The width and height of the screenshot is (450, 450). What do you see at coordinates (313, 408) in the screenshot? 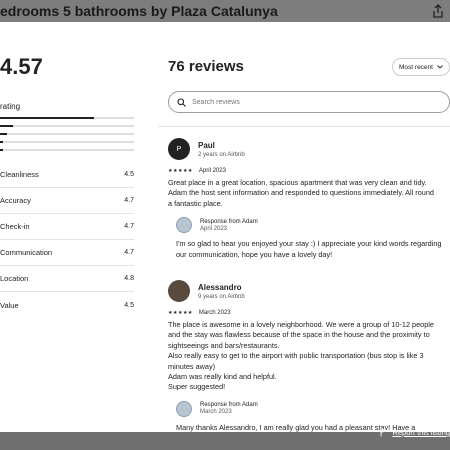
I see `host-response-header: Response from Adam March 2023` at bounding box center [313, 408].